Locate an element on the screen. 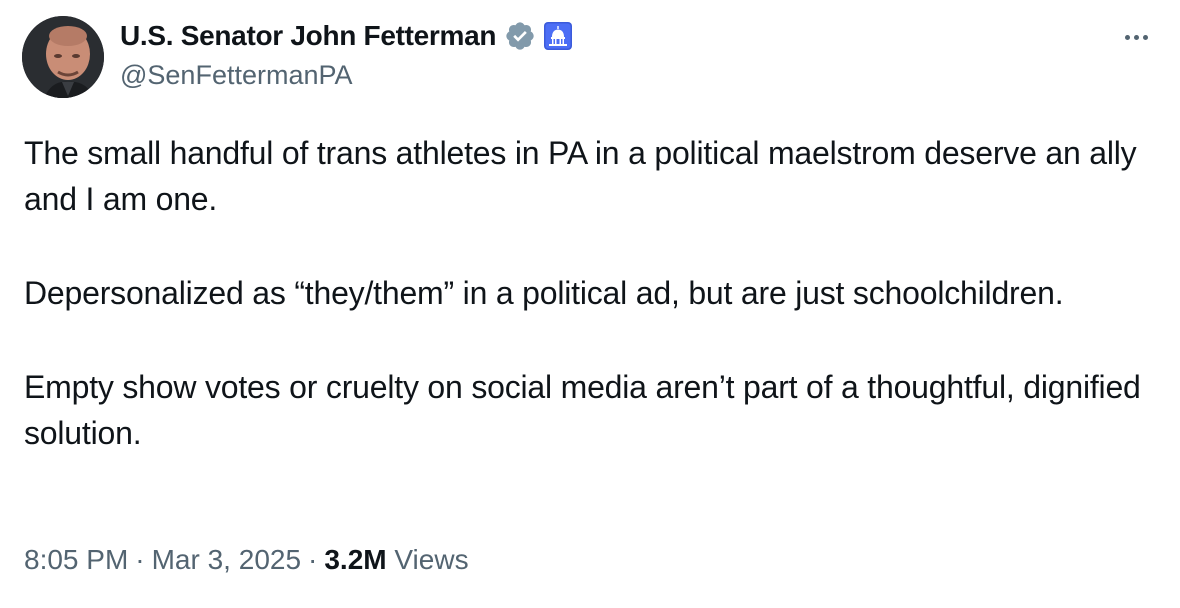 The width and height of the screenshot is (1180, 608). tweet-date: Mar 3, 2025 is located at coordinates (226, 559).